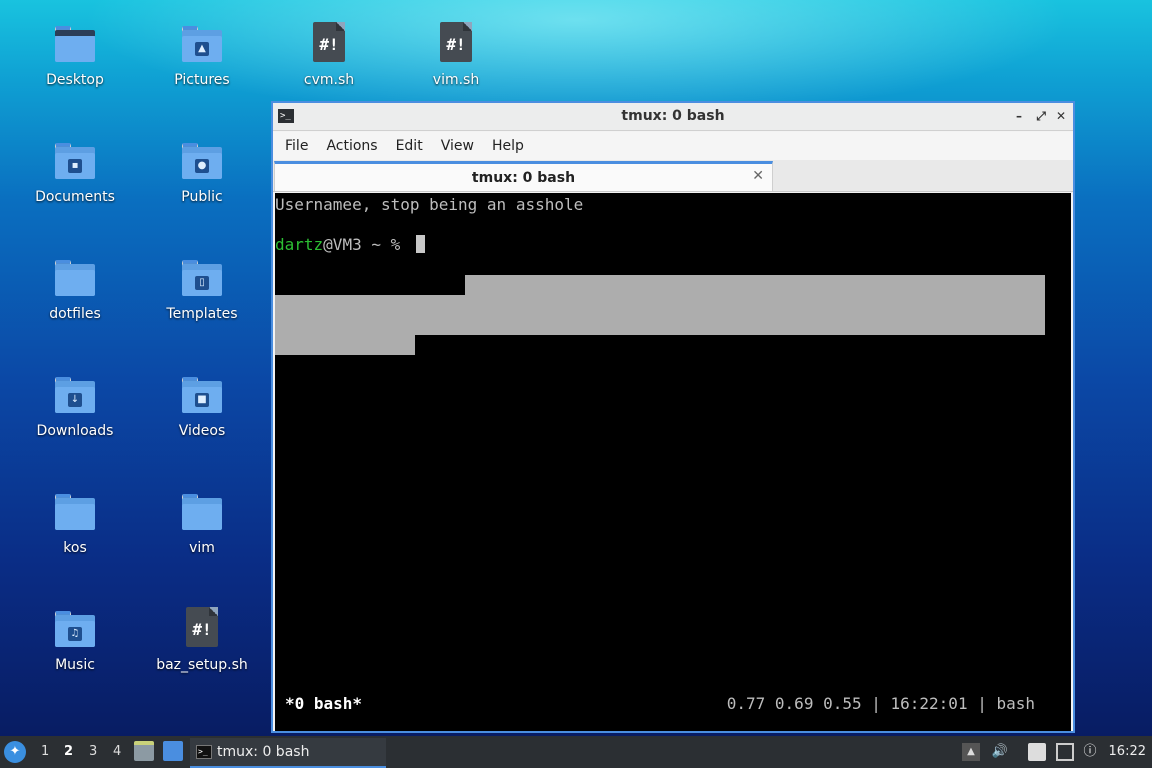 The height and width of the screenshot is (768, 1152). What do you see at coordinates (117, 751) in the screenshot?
I see `workspace-4: 4` at bounding box center [117, 751].